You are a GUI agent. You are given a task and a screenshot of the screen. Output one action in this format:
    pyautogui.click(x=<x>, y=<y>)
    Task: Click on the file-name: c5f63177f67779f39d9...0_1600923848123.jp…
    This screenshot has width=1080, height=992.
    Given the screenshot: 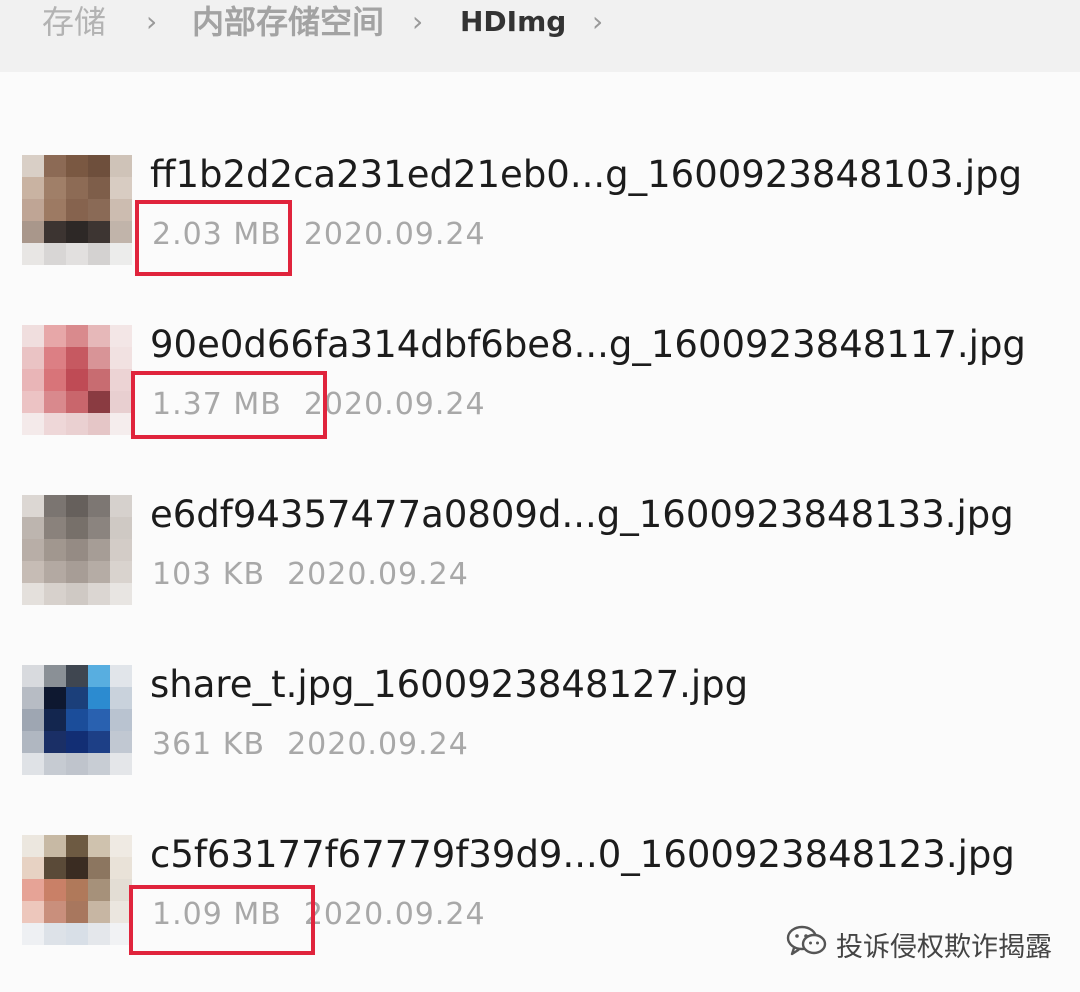 What is the action you would take?
    pyautogui.click(x=582, y=854)
    